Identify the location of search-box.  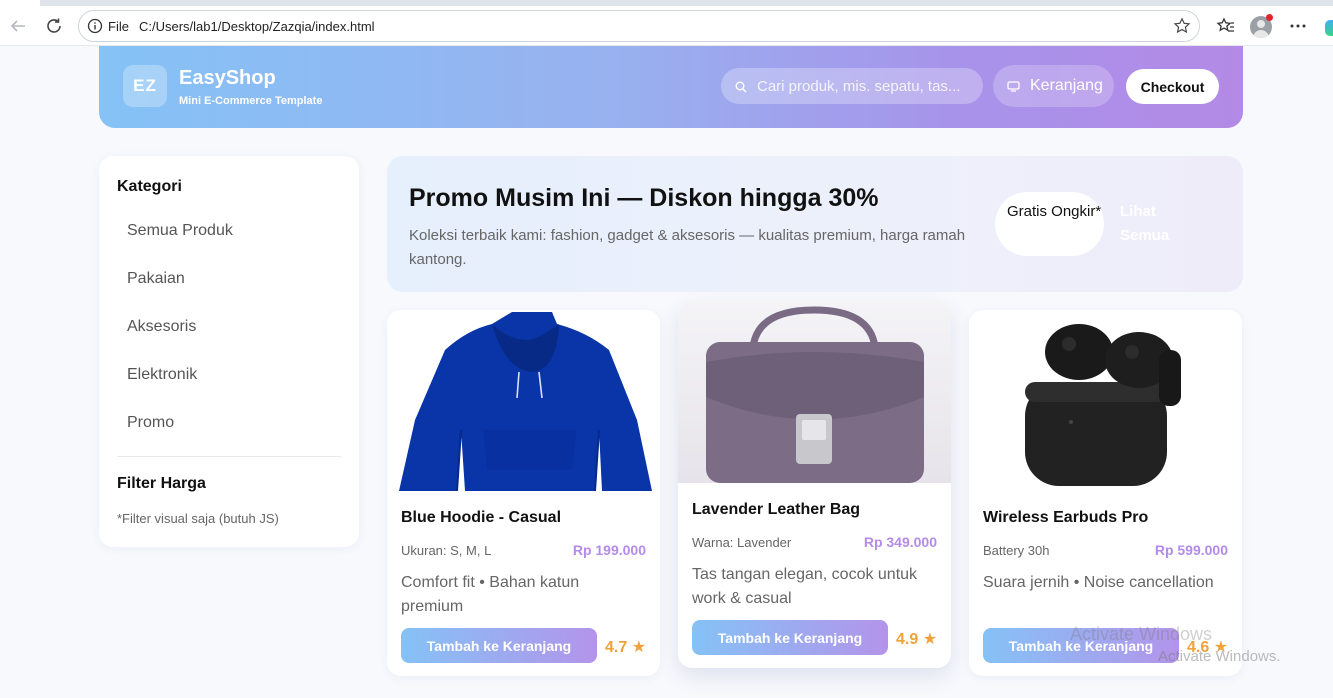
(852, 86).